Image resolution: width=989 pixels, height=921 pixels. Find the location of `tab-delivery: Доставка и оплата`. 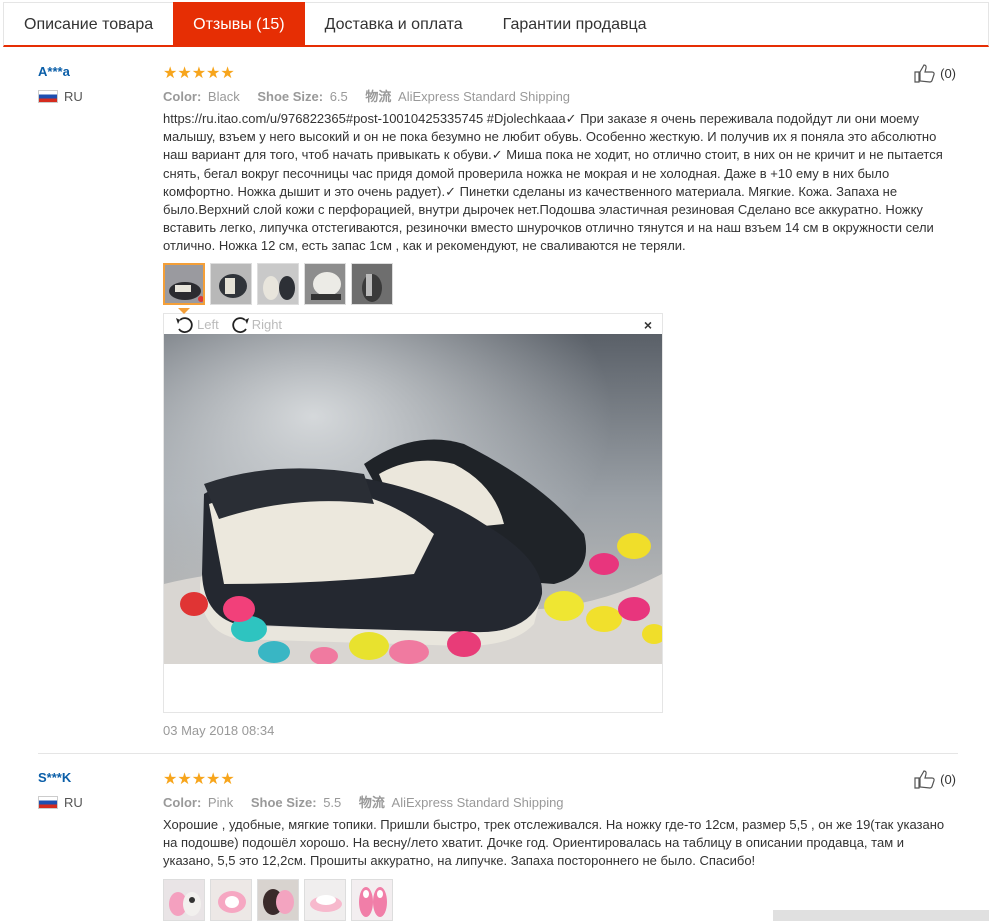

tab-delivery: Доставка и оплата is located at coordinates (394, 25).